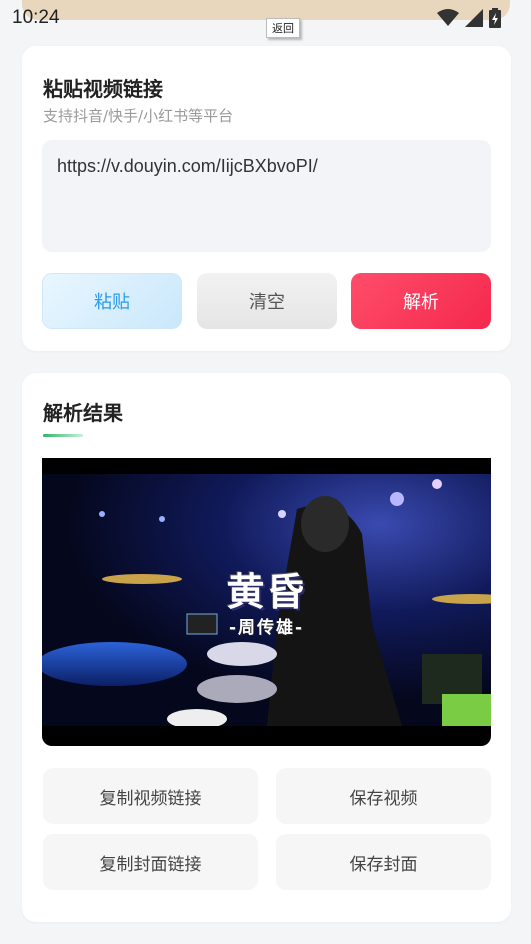 The height and width of the screenshot is (944, 531). I want to click on save-cover-button: 保存封面, so click(383, 862).